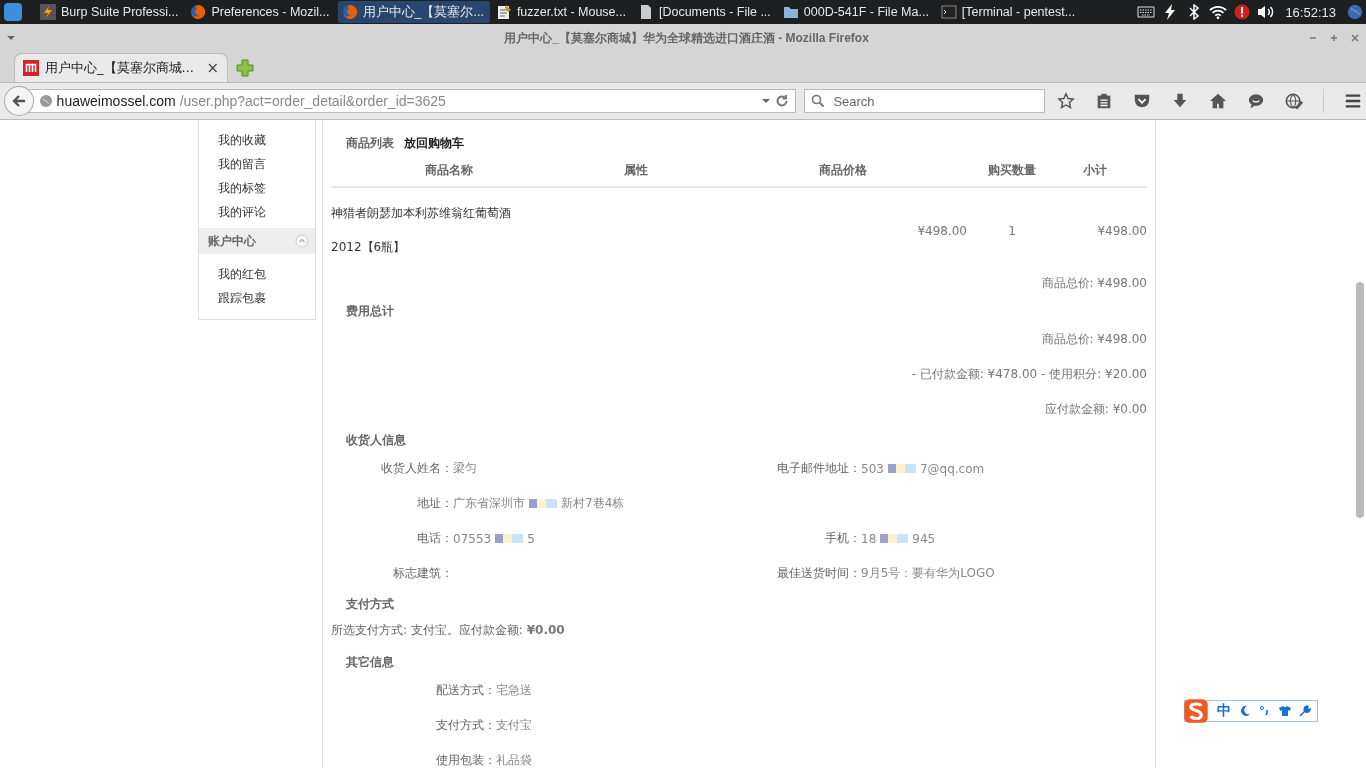  What do you see at coordinates (593, 503) in the screenshot?
I see `field-value: 新村7巷4栋` at bounding box center [593, 503].